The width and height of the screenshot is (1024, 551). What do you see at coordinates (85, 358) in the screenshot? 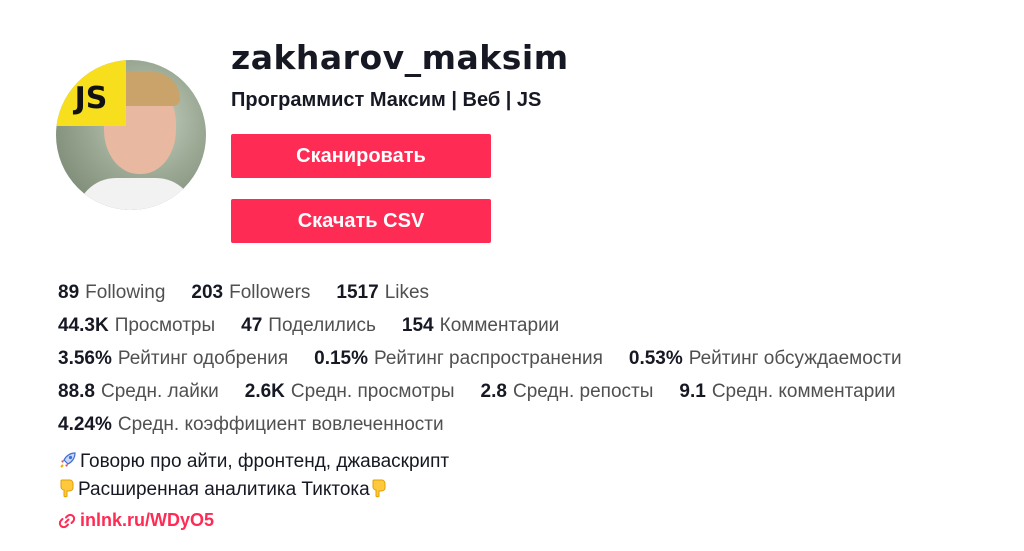
I see `stat-value: 3.56%` at bounding box center [85, 358].